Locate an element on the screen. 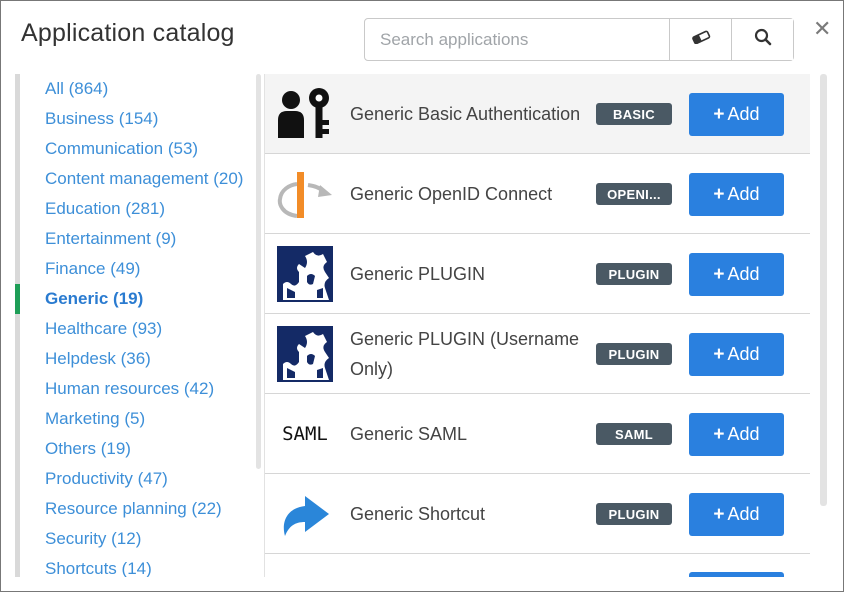  search-icon is located at coordinates (763, 39).